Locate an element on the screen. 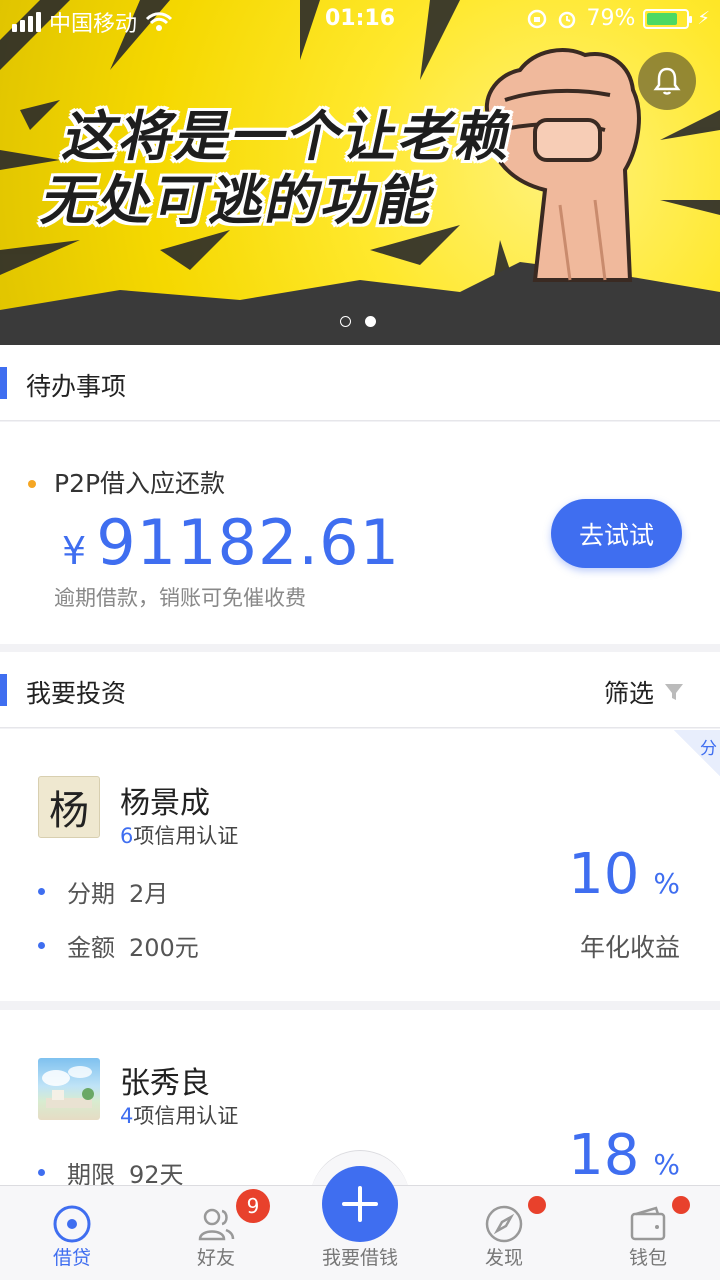 The image size is (720, 1280). friends-icon is located at coordinates (216, 1224).